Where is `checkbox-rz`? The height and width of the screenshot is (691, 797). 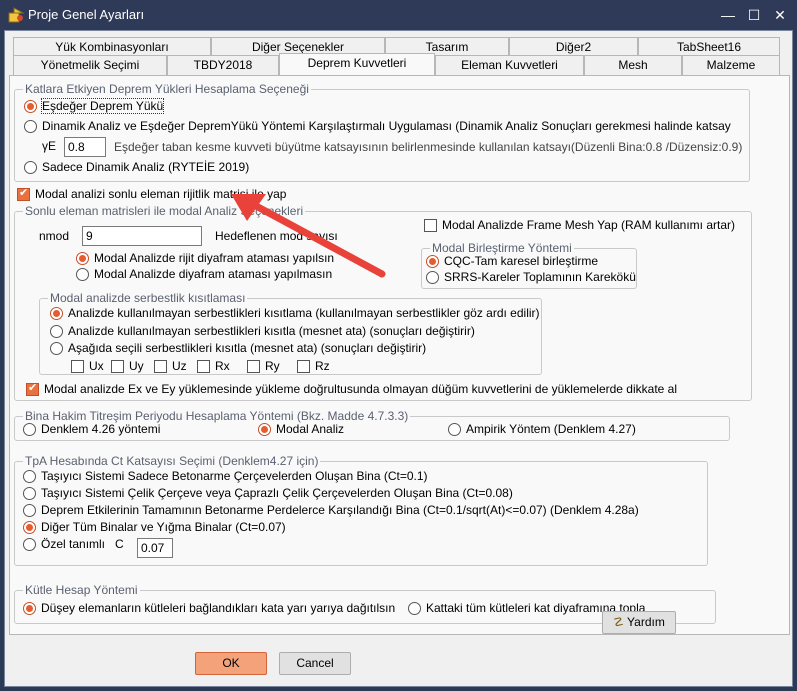 checkbox-rz is located at coordinates (303, 366).